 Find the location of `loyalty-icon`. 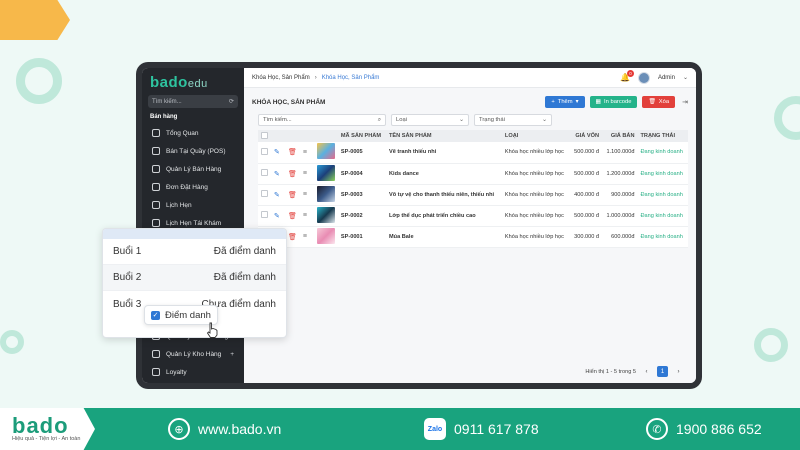

loyalty-icon is located at coordinates (156, 372).